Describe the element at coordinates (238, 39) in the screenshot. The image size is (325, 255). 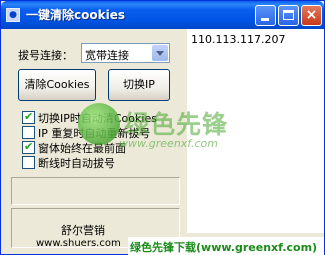
I see `ip-list-item: 110.113.117.207` at that location.